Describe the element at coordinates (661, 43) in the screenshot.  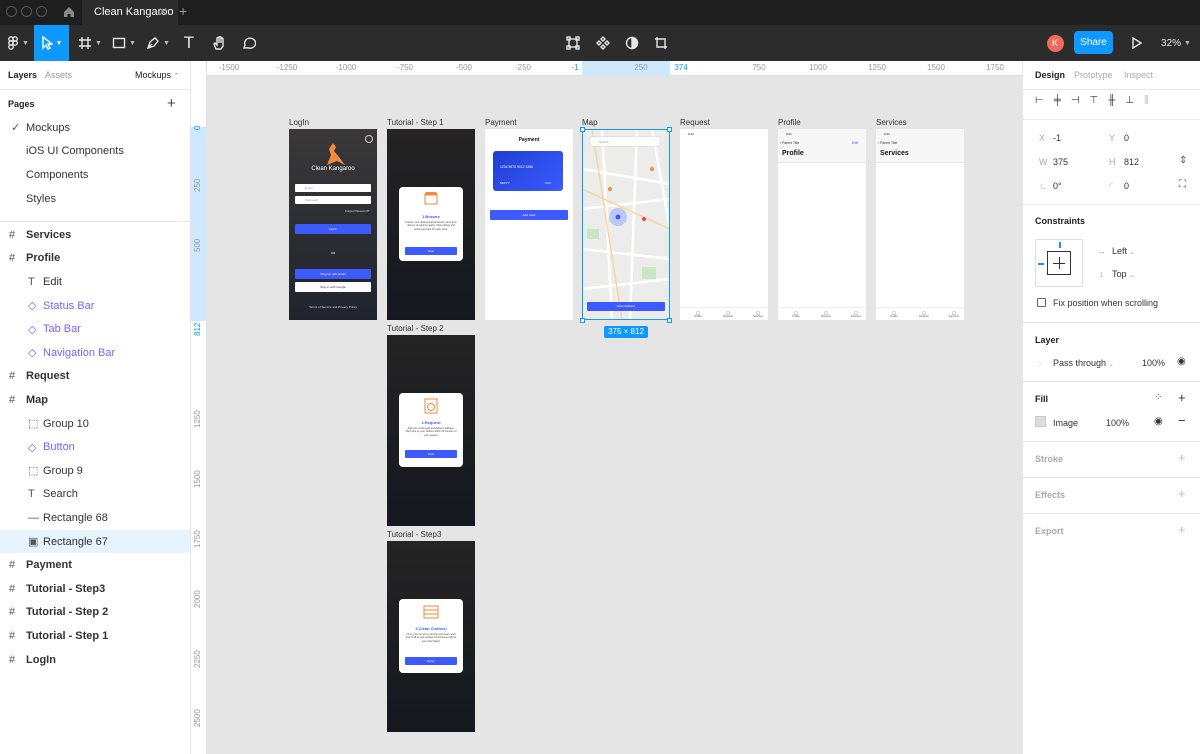
I see `crop-button` at that location.